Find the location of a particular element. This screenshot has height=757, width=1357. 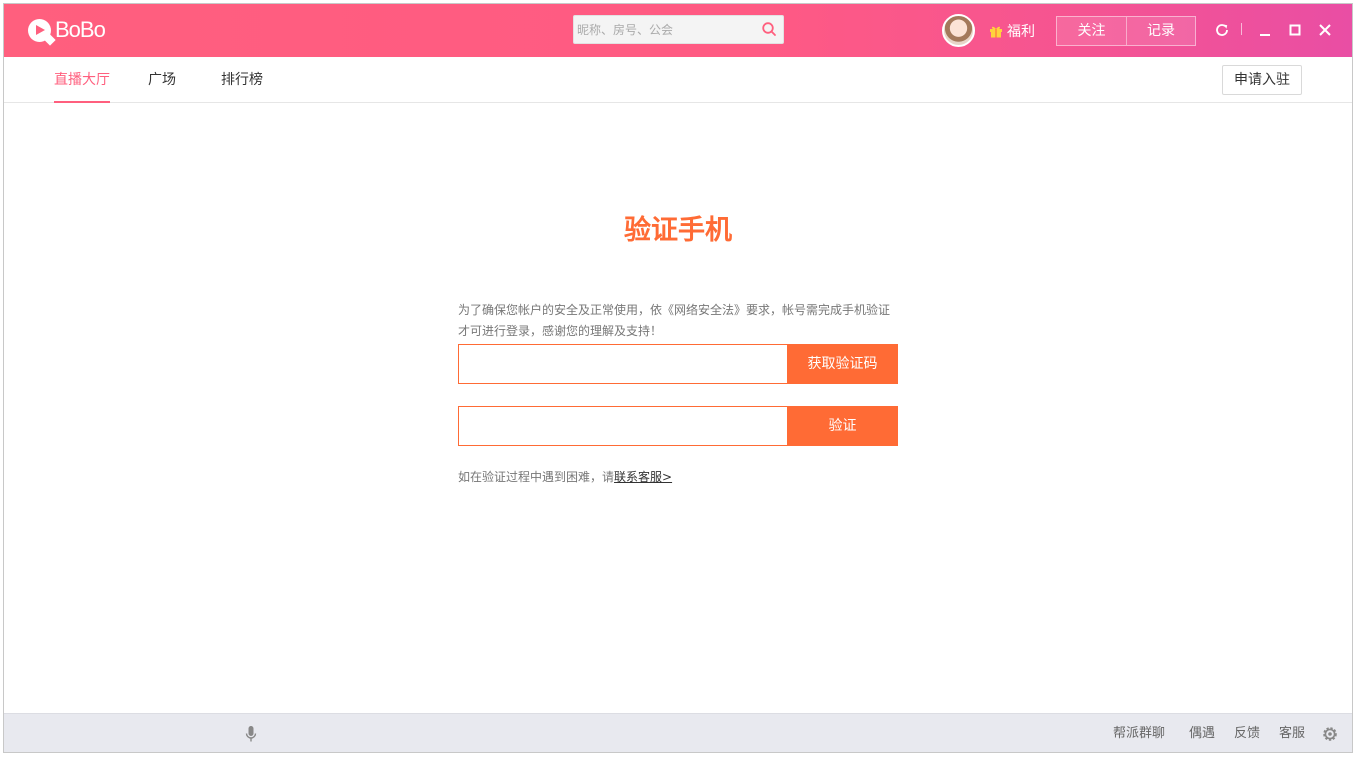

logo-icon is located at coordinates (39, 30).